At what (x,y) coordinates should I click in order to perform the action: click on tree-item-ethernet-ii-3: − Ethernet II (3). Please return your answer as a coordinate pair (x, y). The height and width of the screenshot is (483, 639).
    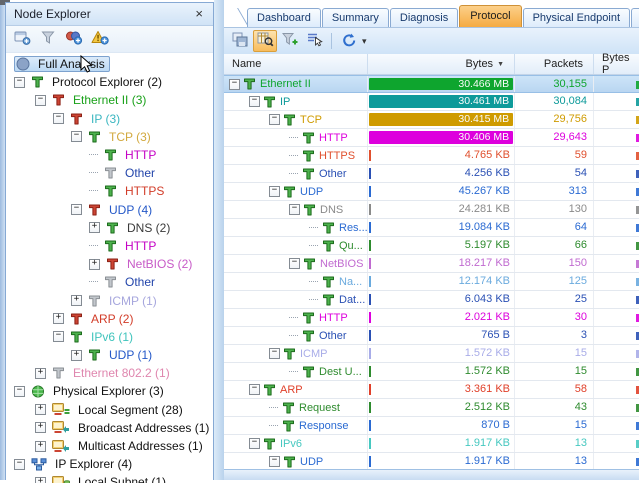
    Looking at the image, I should click on (109, 100).